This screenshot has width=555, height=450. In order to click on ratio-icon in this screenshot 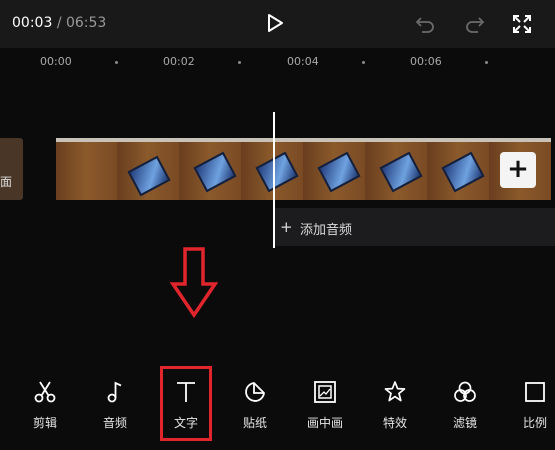, I will do `click(535, 392)`.